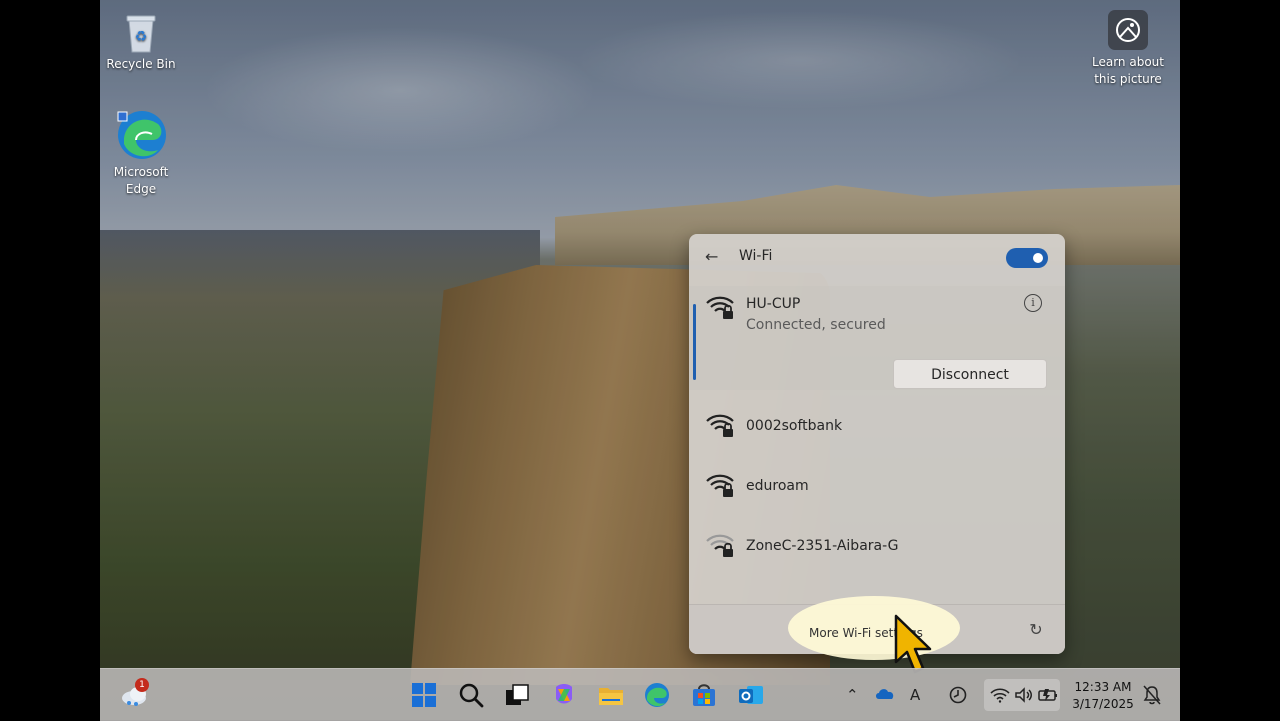  I want to click on volume-icon, so click(1023, 695).